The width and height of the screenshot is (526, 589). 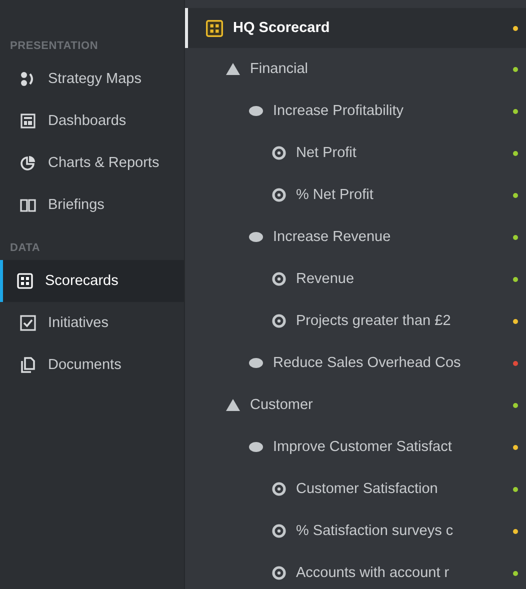 What do you see at coordinates (332, 237) in the screenshot?
I see `node-label: Increase Revenue` at bounding box center [332, 237].